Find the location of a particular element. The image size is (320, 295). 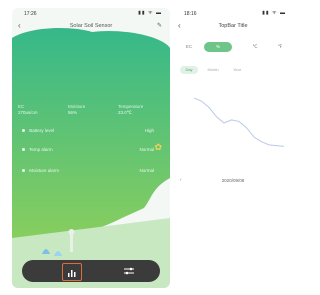

metric-label: Temperature is located at coordinates (131, 106).